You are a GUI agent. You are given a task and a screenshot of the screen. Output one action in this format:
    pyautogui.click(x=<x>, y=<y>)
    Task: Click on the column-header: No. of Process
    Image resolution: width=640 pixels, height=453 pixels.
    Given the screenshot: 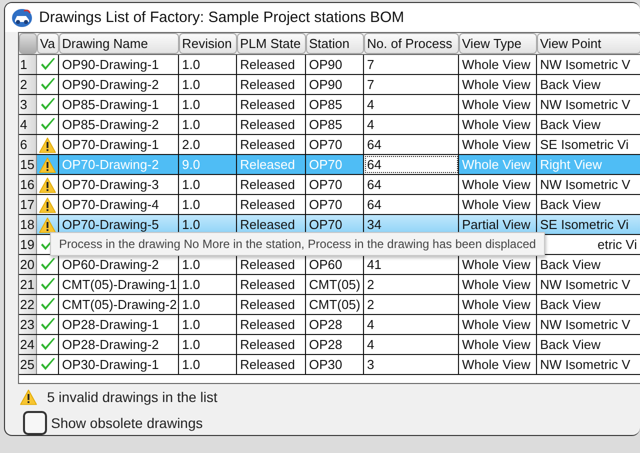 What is the action you would take?
    pyautogui.click(x=411, y=43)
    